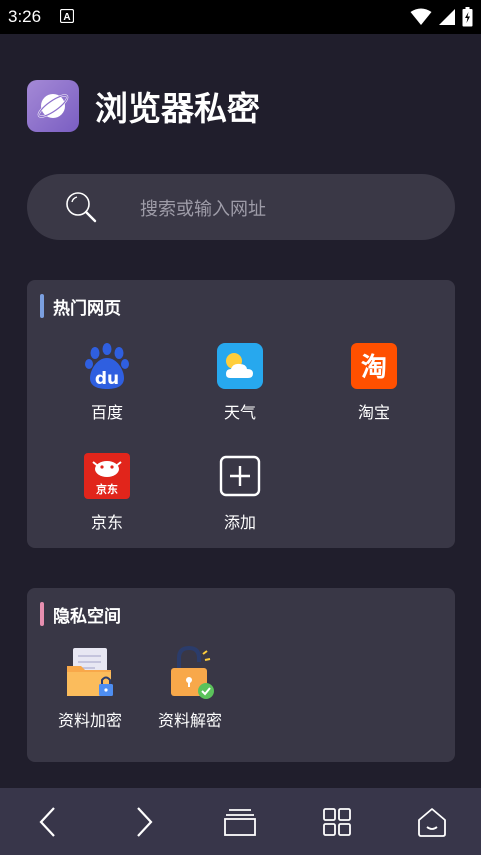 The image size is (481, 855). Describe the element at coordinates (107, 476) in the screenshot. I see `jd-icon: 京东` at that location.